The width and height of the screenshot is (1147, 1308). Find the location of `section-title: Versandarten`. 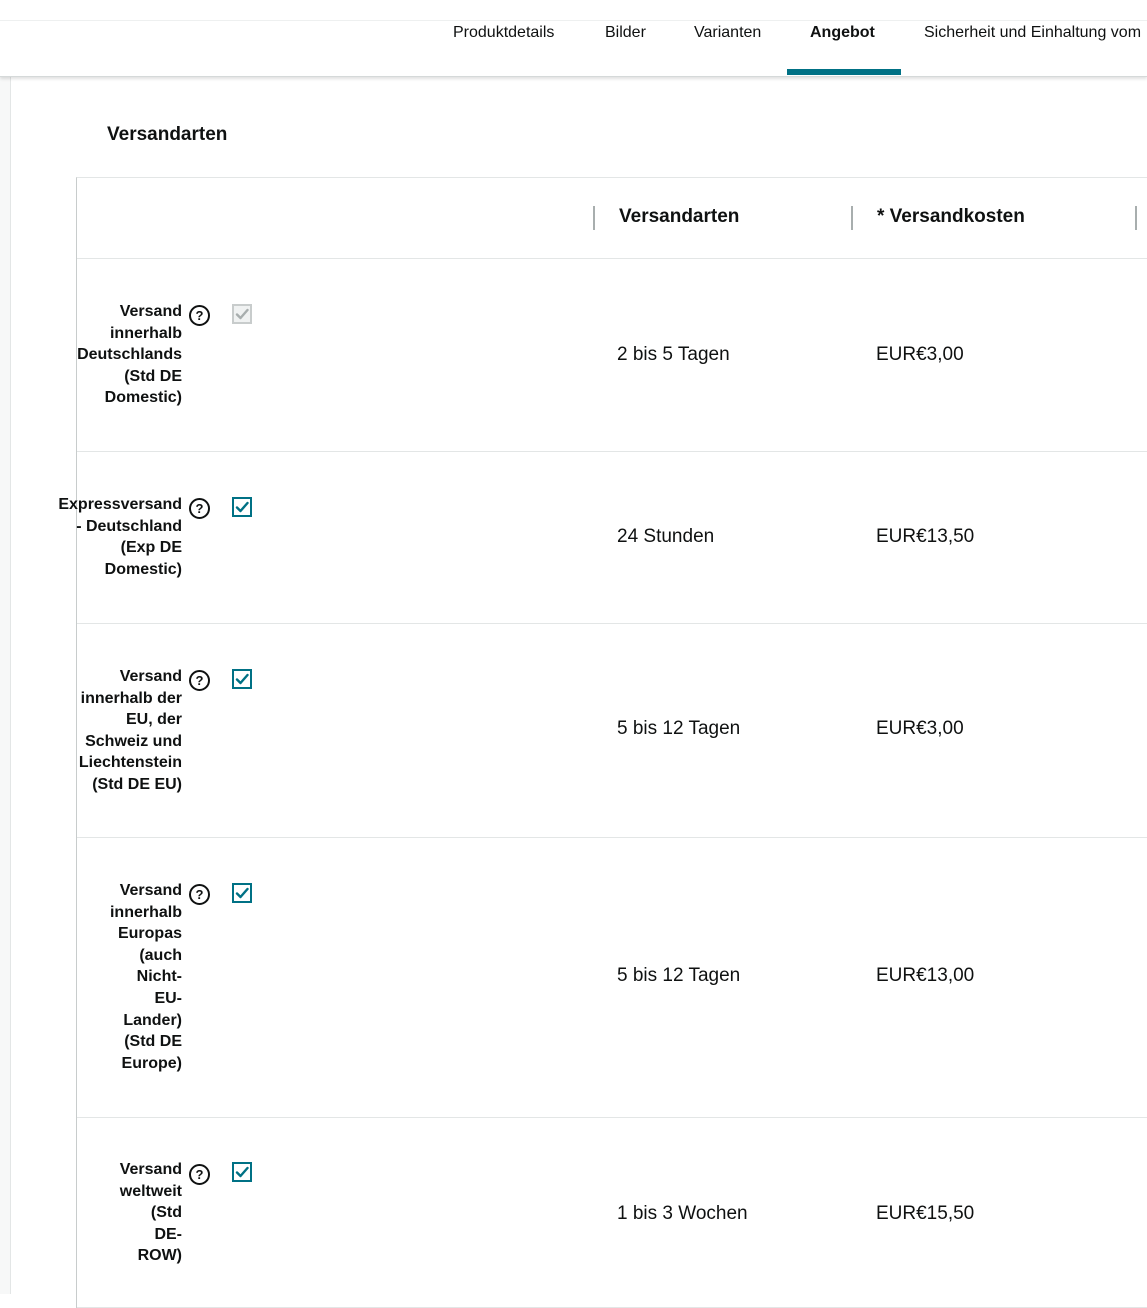

section-title: Versandarten is located at coordinates (167, 134).